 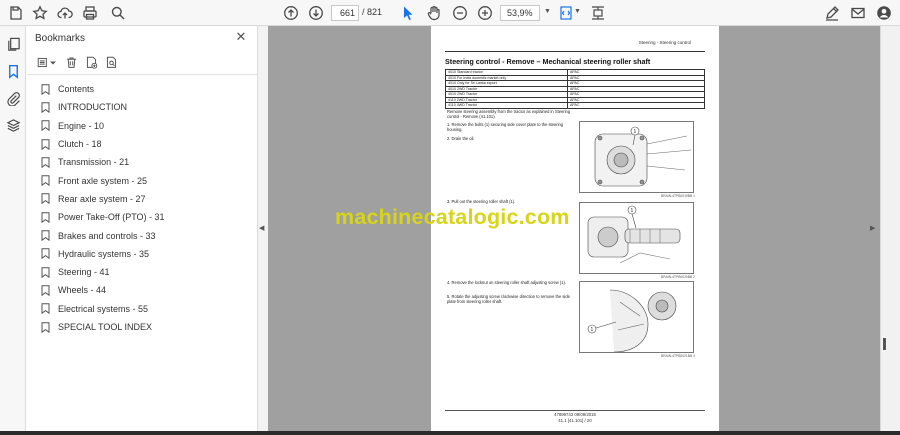 I want to click on bookmark-item: Steering - 41, so click(x=146, y=272).